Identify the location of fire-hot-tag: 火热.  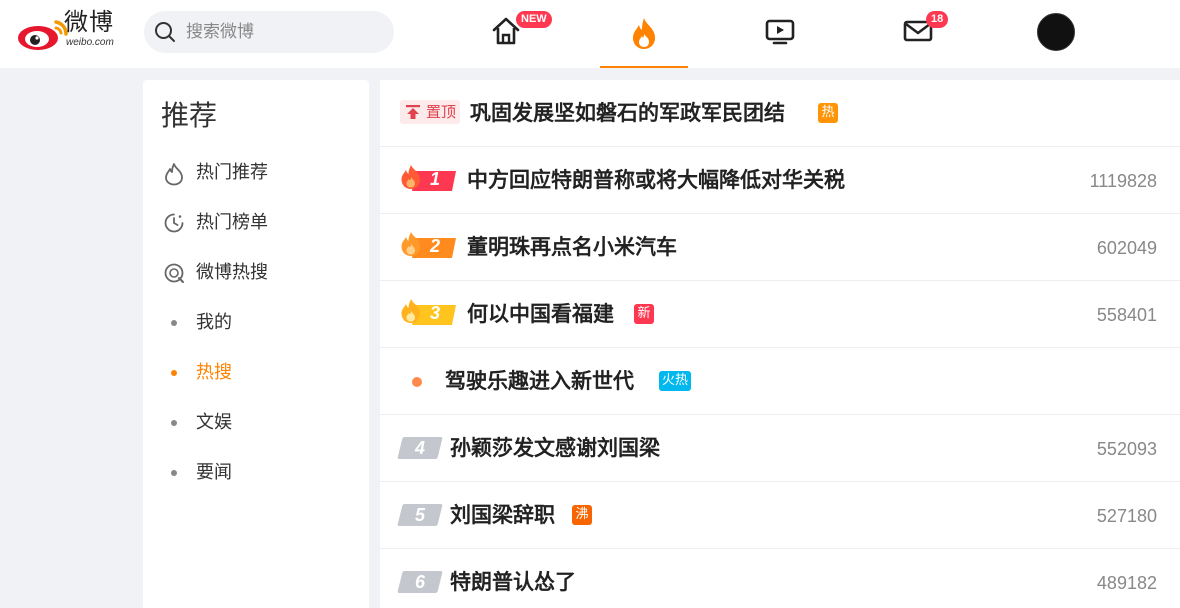
(675, 381).